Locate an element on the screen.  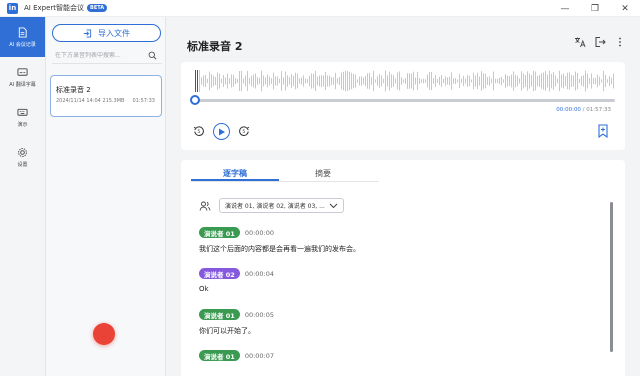
segment-time: 00:00:05 is located at coordinates (259, 315).